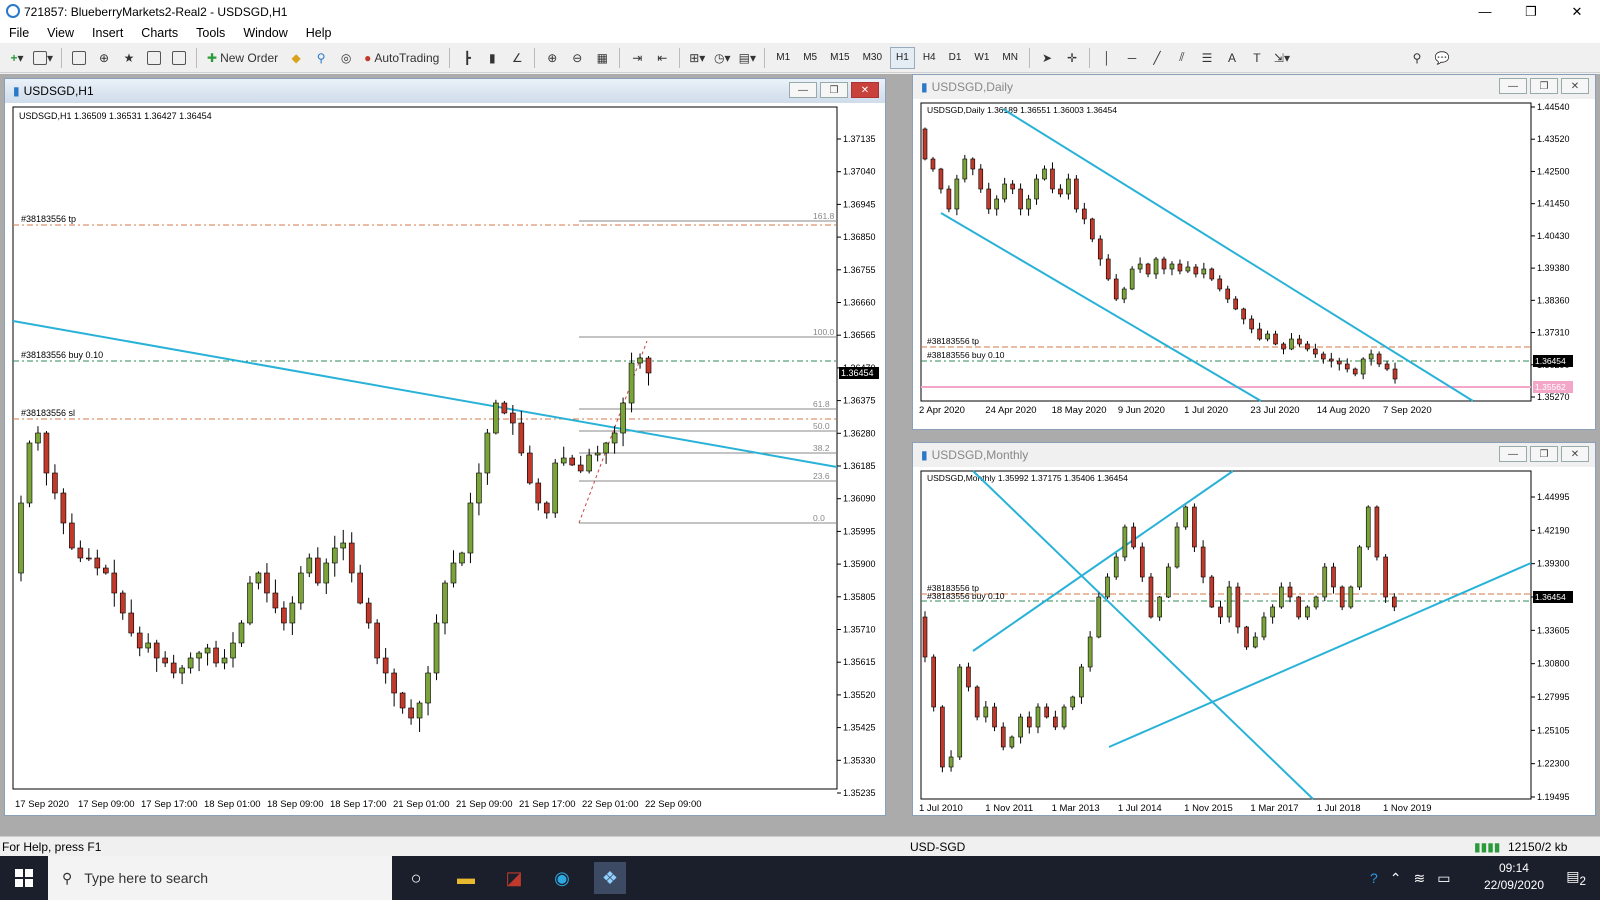 The image size is (1600, 900). What do you see at coordinates (517, 58) in the screenshot?
I see `line-chart-icon: ∠` at bounding box center [517, 58].